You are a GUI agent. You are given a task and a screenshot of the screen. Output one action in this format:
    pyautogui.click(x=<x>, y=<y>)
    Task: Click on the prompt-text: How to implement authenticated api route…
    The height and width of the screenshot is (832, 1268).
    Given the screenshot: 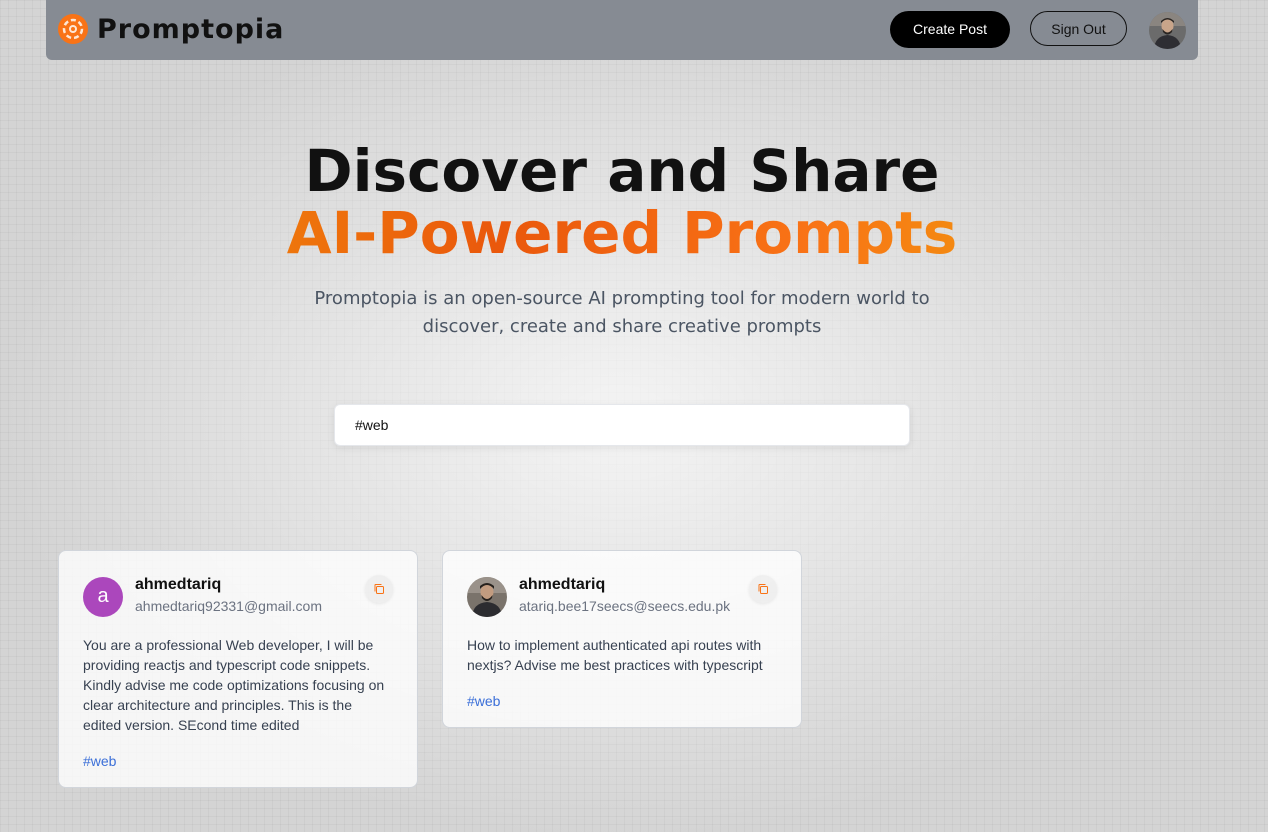 What is the action you would take?
    pyautogui.click(x=615, y=655)
    